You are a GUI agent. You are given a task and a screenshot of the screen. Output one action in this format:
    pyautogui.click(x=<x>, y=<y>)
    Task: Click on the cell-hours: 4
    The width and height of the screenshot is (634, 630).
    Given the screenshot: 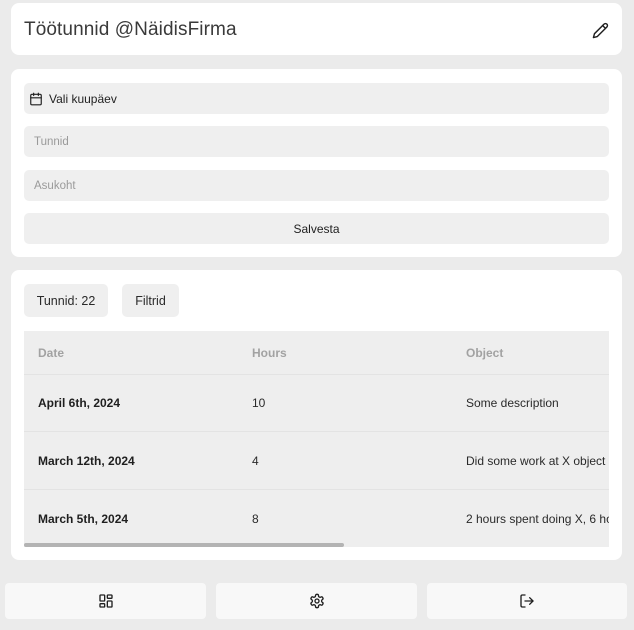 What is the action you would take?
    pyautogui.click(x=255, y=460)
    